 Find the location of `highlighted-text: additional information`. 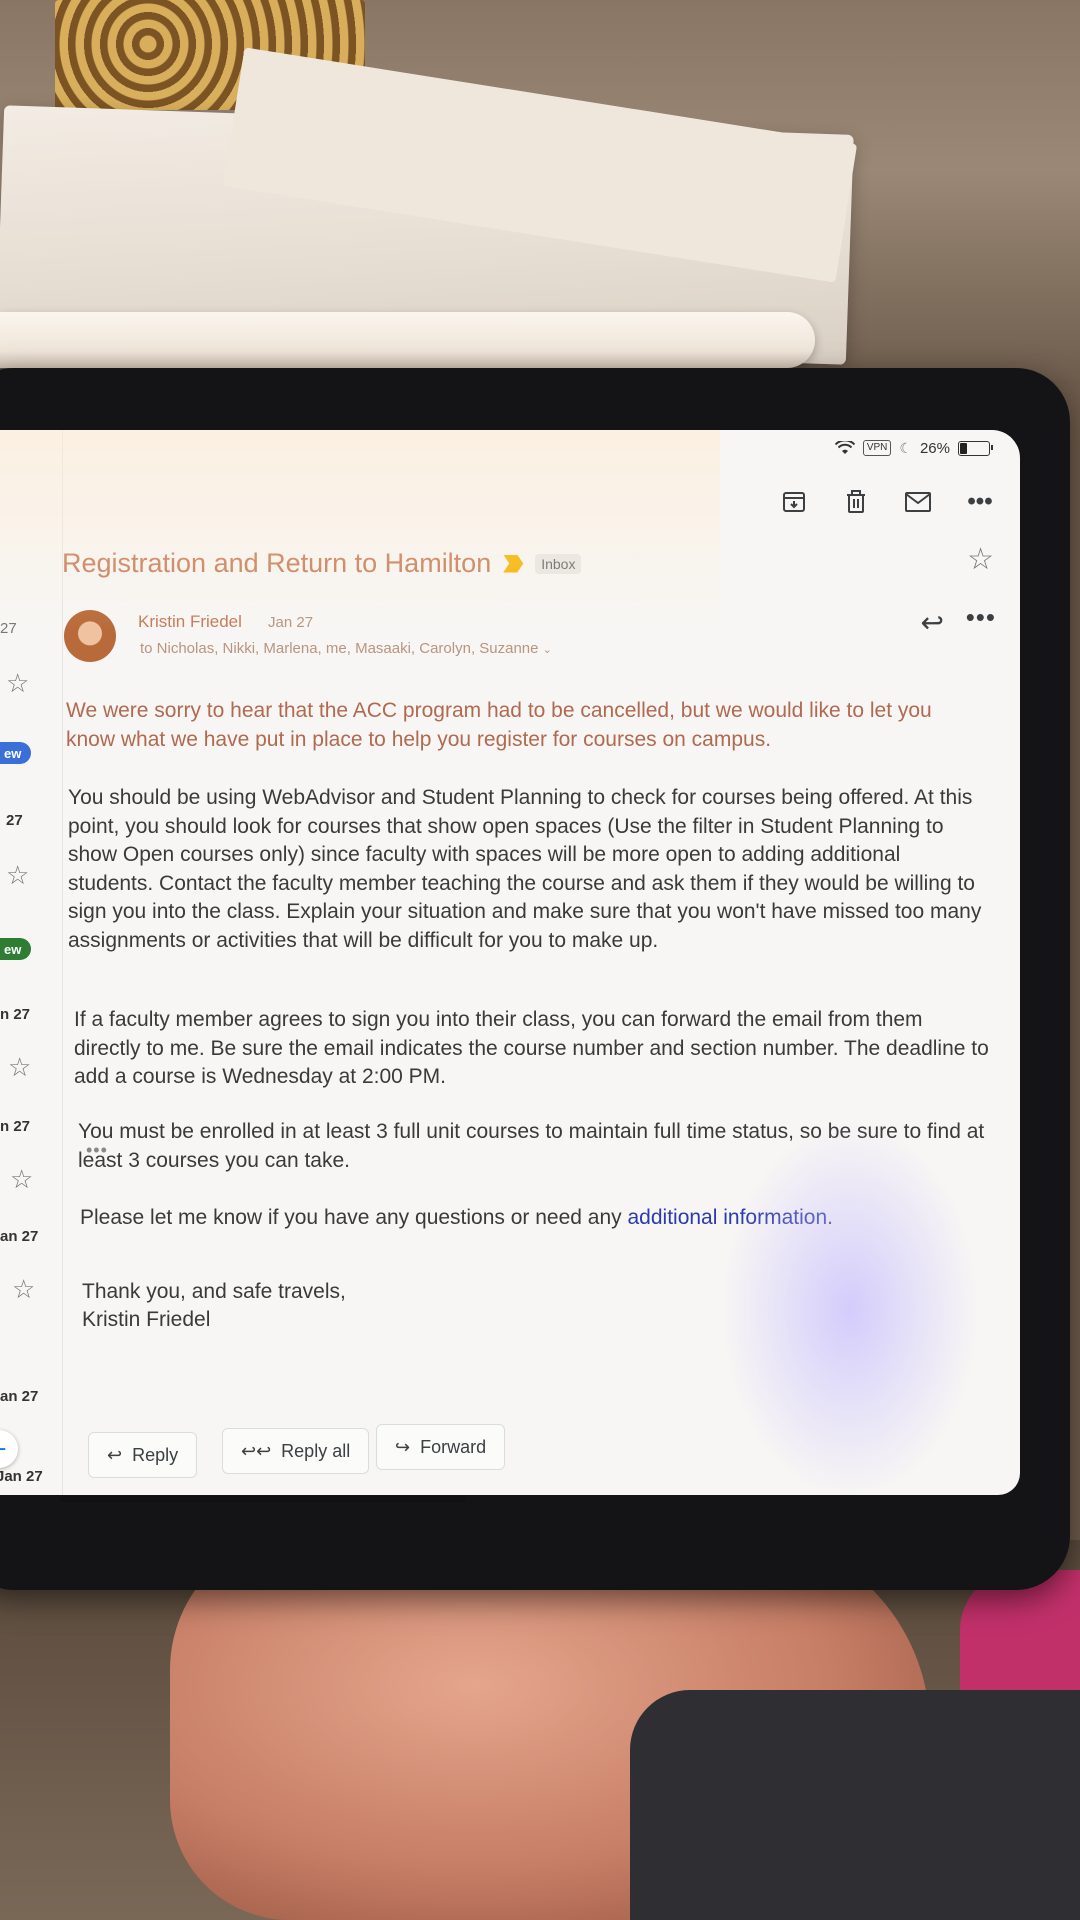

highlighted-text: additional information is located at coordinates (727, 1217).